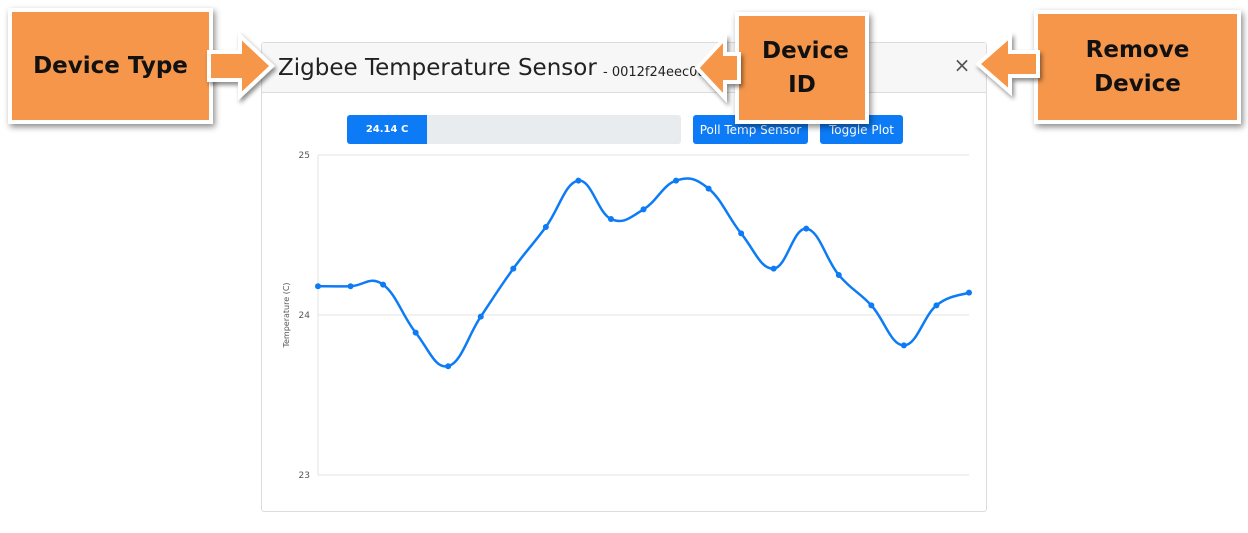  I want to click on y-axis-title: Temperature (C), so click(286, 315).